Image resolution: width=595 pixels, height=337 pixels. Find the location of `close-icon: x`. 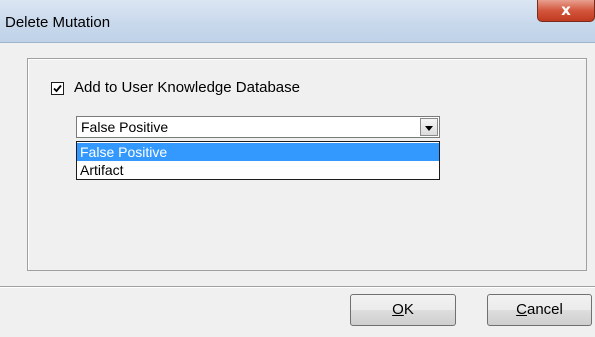

close-icon: x is located at coordinates (566, 10).